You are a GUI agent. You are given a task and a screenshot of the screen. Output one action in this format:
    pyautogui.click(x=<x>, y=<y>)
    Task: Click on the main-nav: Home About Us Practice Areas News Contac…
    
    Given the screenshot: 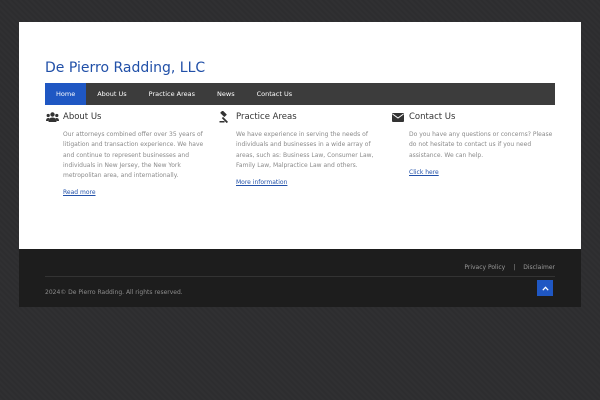 What is the action you would take?
    pyautogui.click(x=300, y=94)
    